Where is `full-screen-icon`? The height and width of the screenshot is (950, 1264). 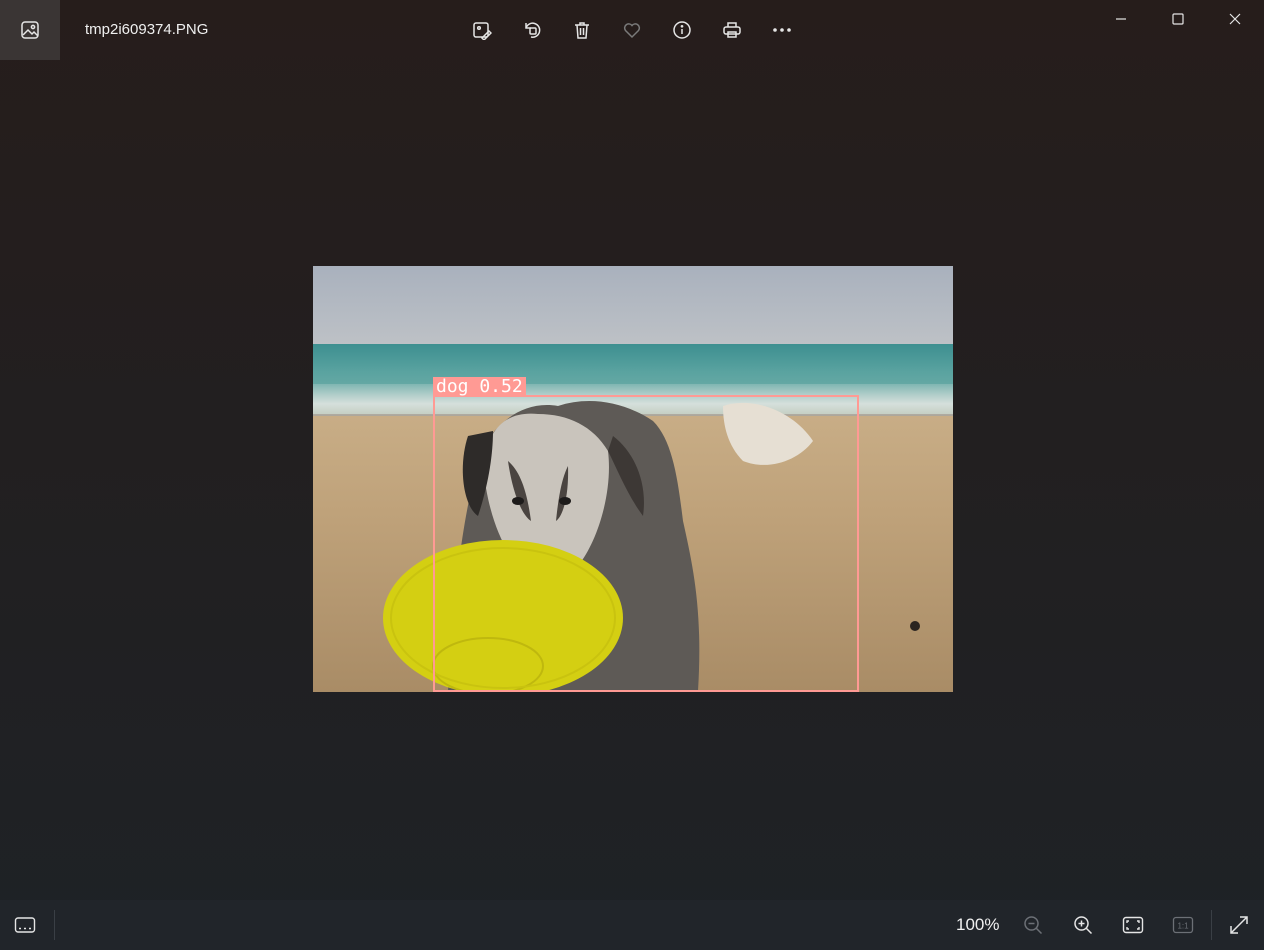
full-screen-icon is located at coordinates (1239, 925).